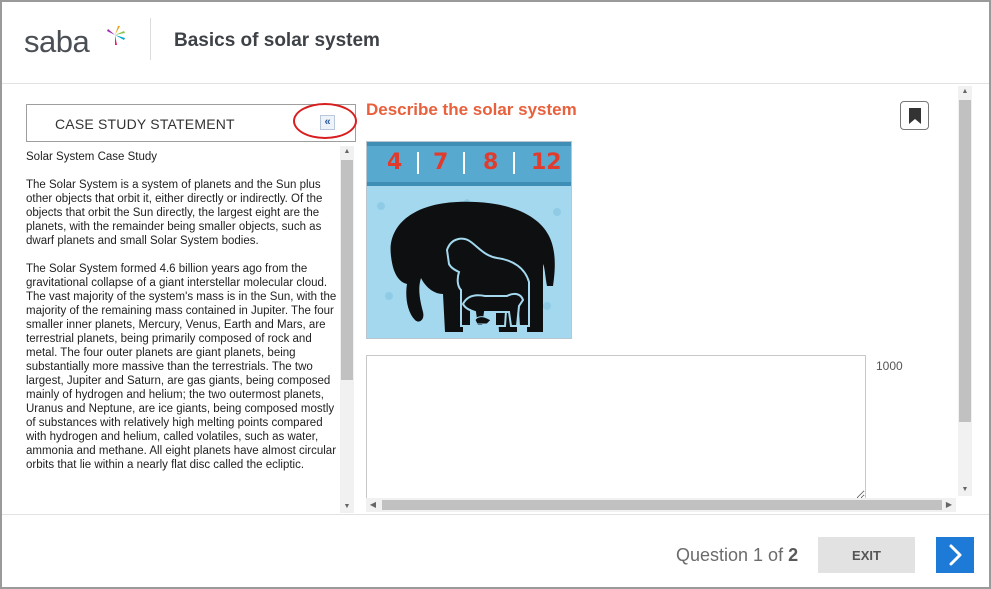 This screenshot has width=991, height=589. I want to click on image-number-strip: 4 7 8 12, so click(469, 164).